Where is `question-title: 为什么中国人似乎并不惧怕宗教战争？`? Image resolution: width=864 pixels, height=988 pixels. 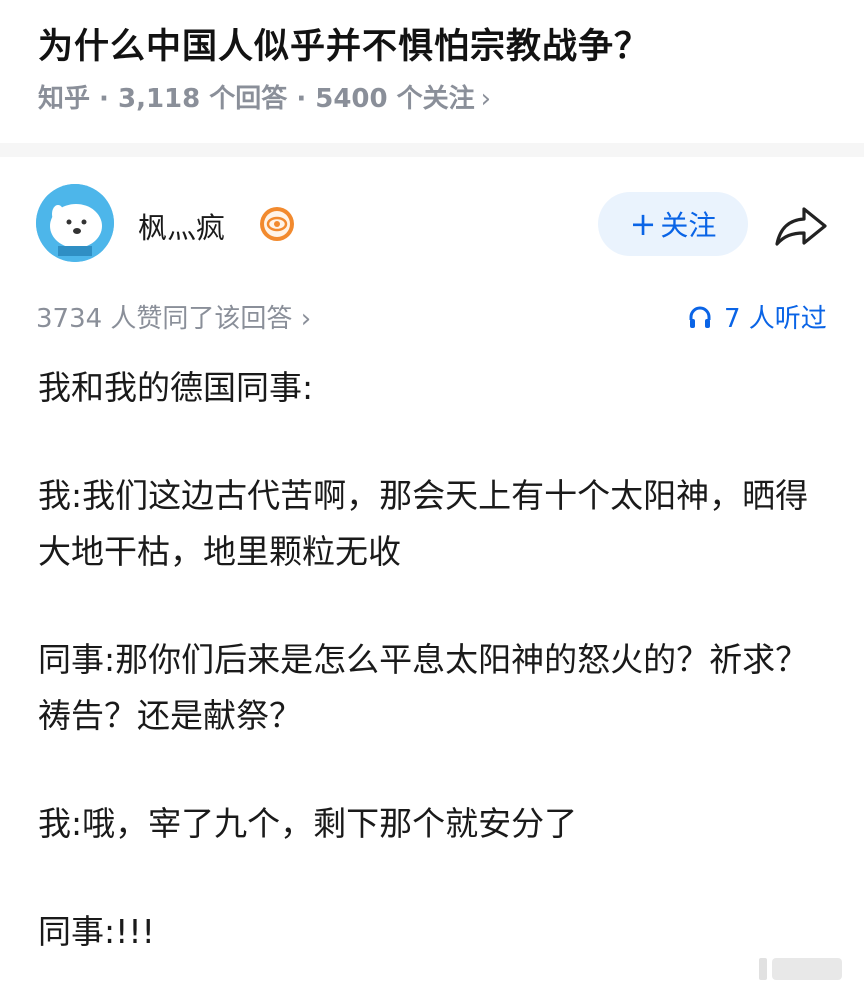 question-title: 为什么中国人似乎并不惧怕宗教战争？ is located at coordinates (344, 43).